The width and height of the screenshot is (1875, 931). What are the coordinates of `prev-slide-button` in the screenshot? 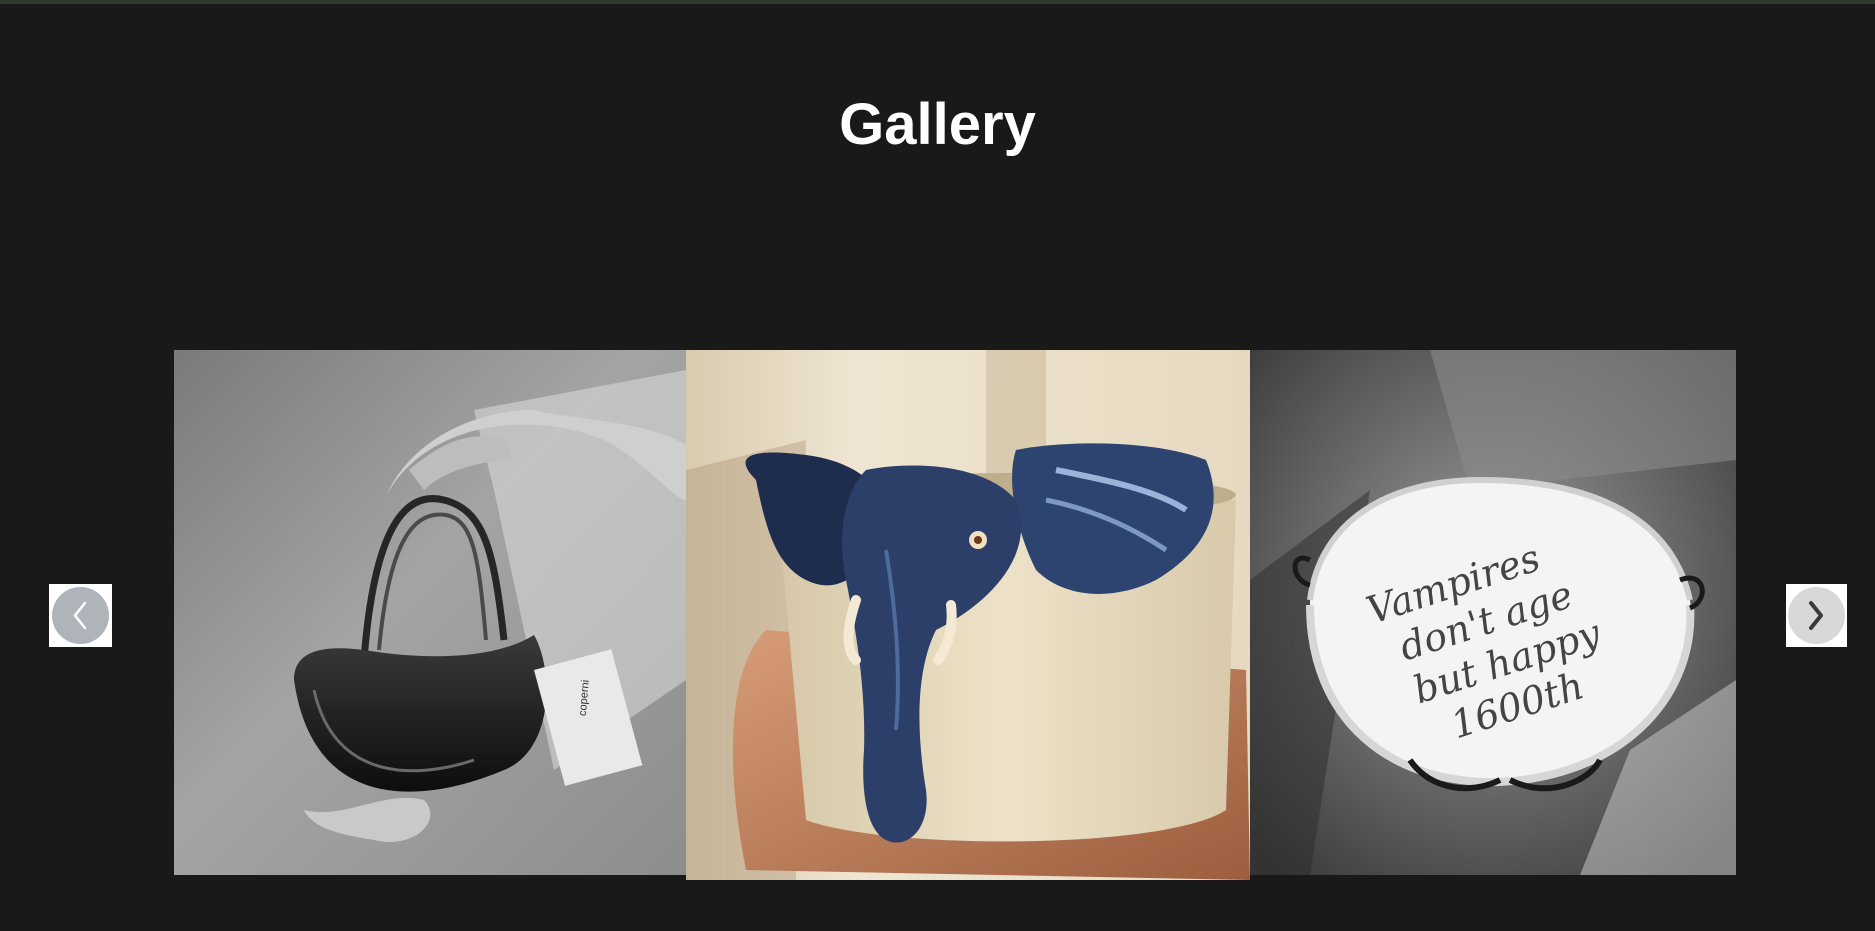 It's located at (80, 615).